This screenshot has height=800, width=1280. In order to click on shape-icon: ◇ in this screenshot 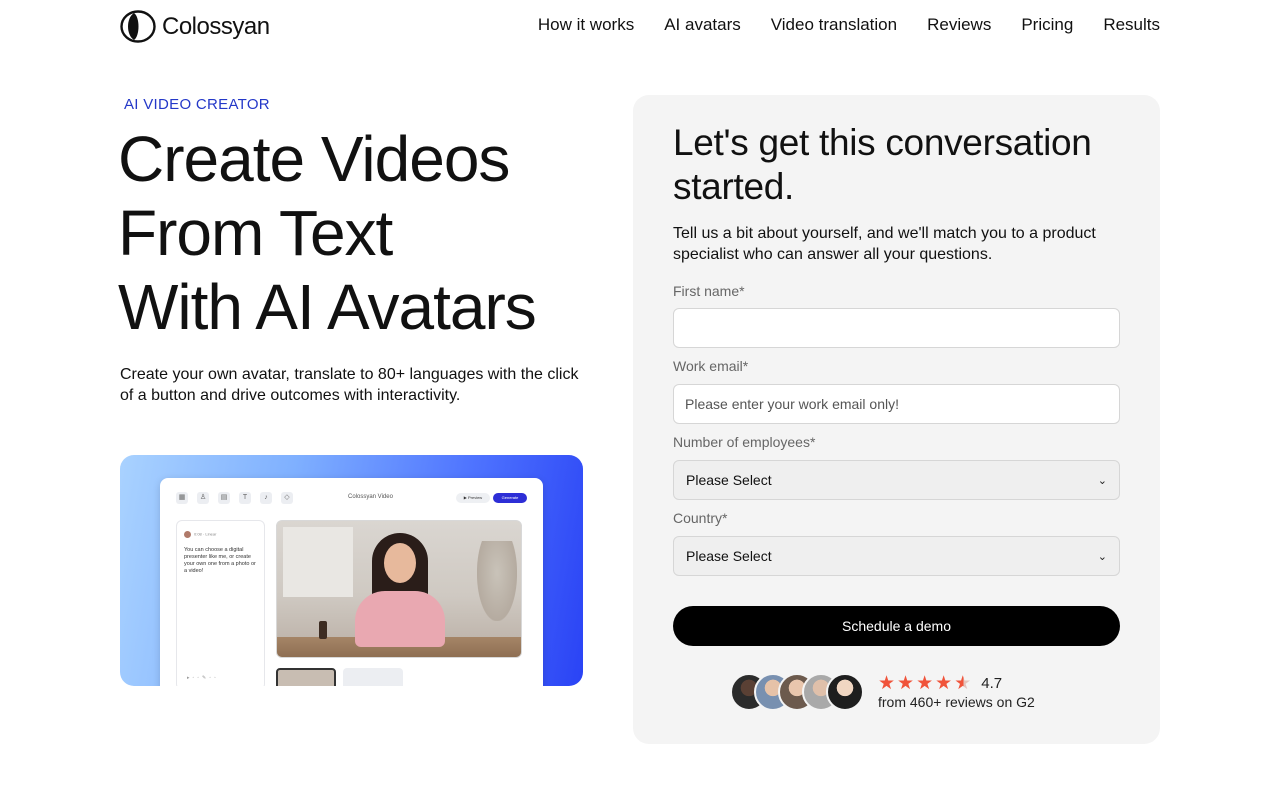, I will do `click(287, 498)`.